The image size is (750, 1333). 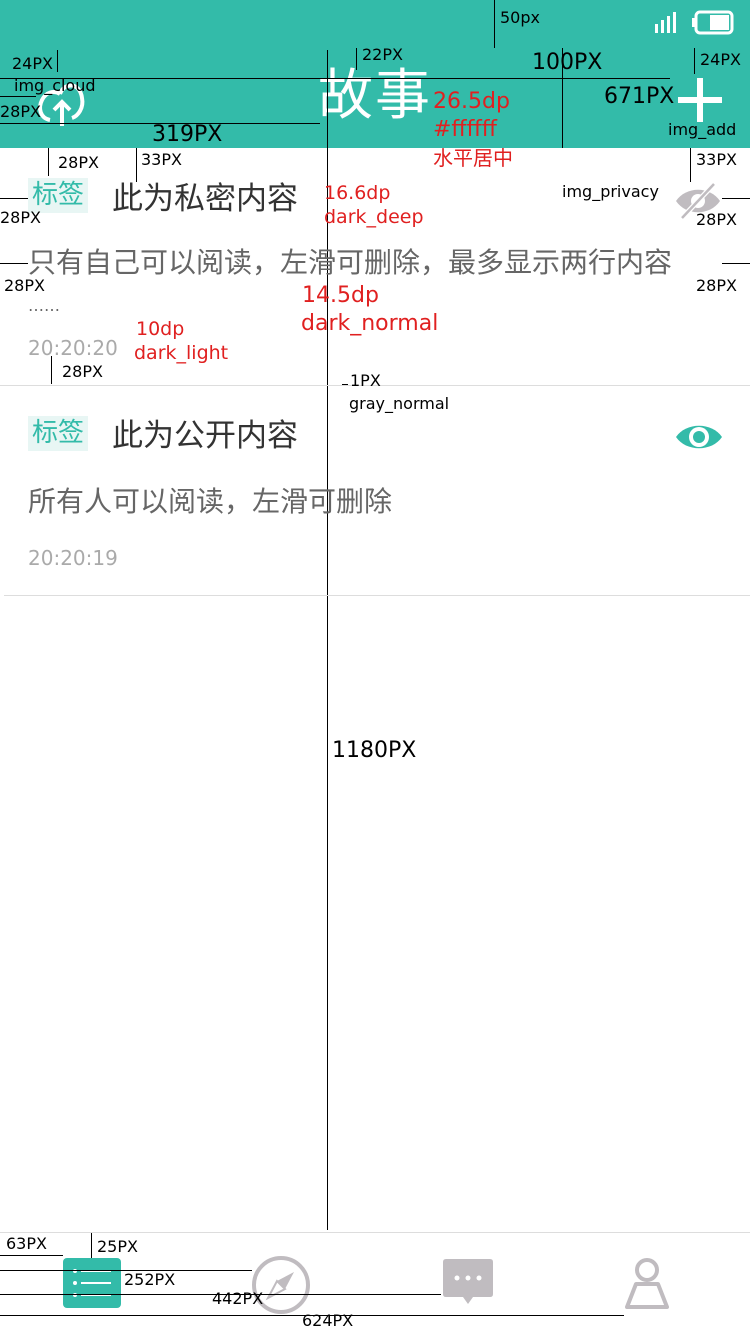 What do you see at coordinates (694, 61) in the screenshot?
I see `add-top-marker` at bounding box center [694, 61].